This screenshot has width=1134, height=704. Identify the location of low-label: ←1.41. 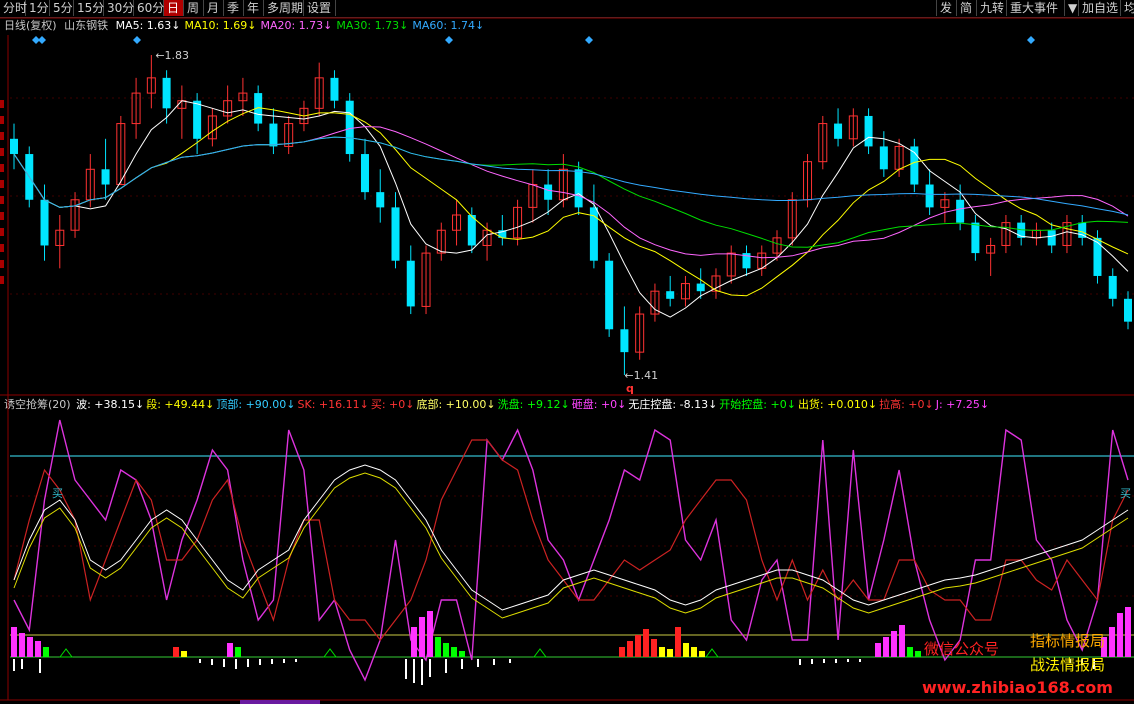
(641, 375).